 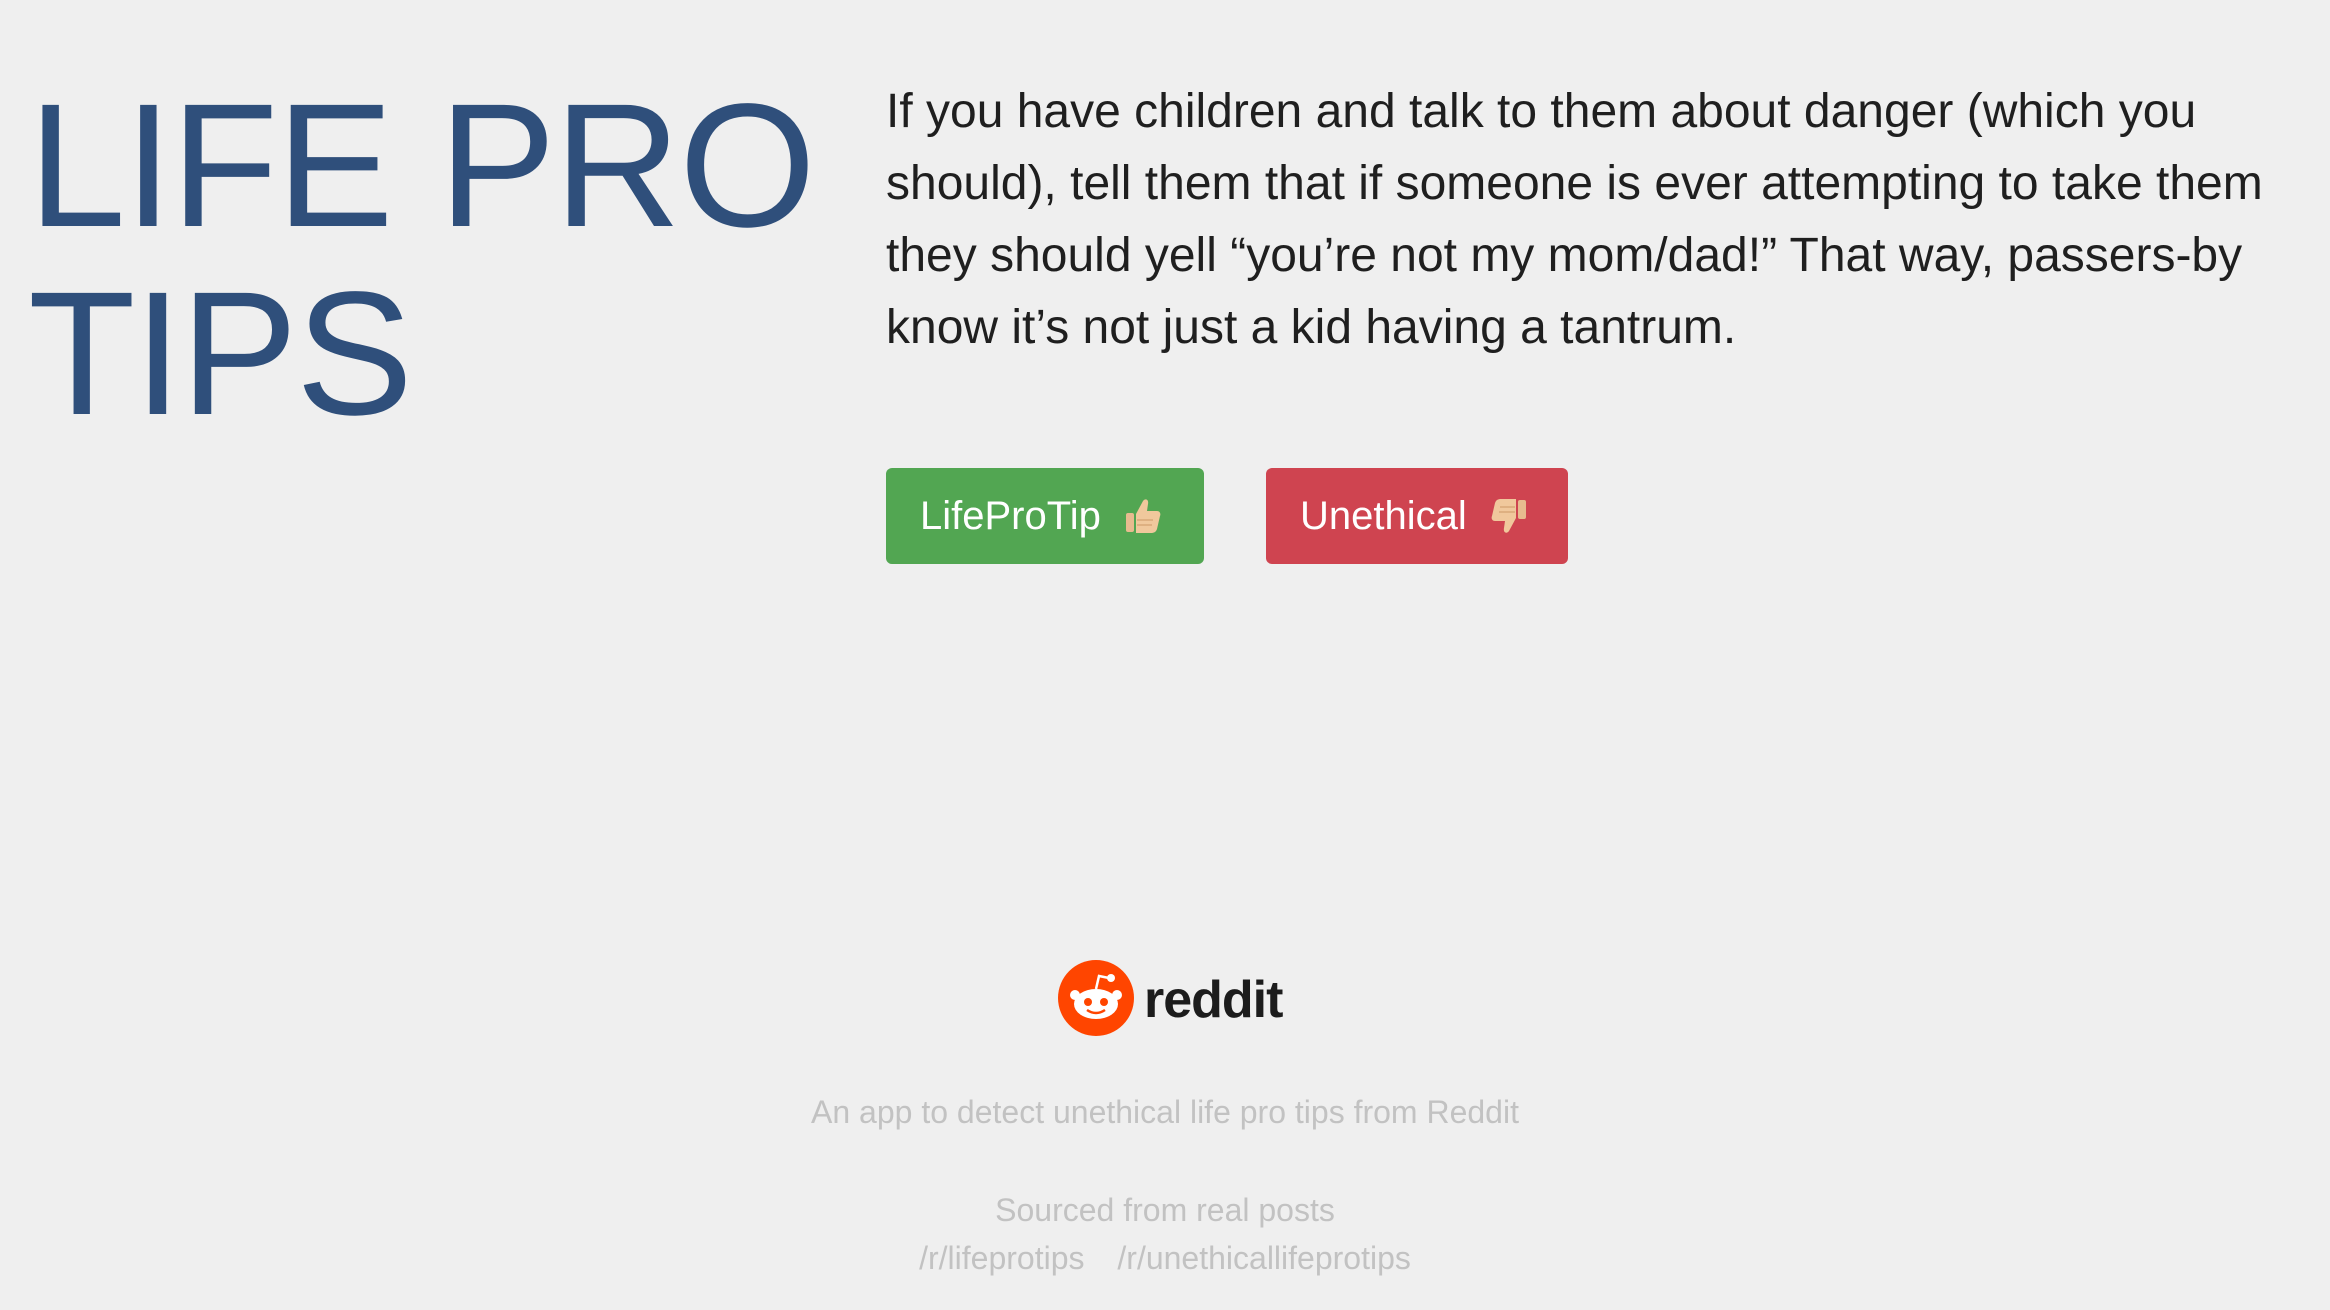 I want to click on title-line-1: LIFE PRO, so click(x=422, y=166).